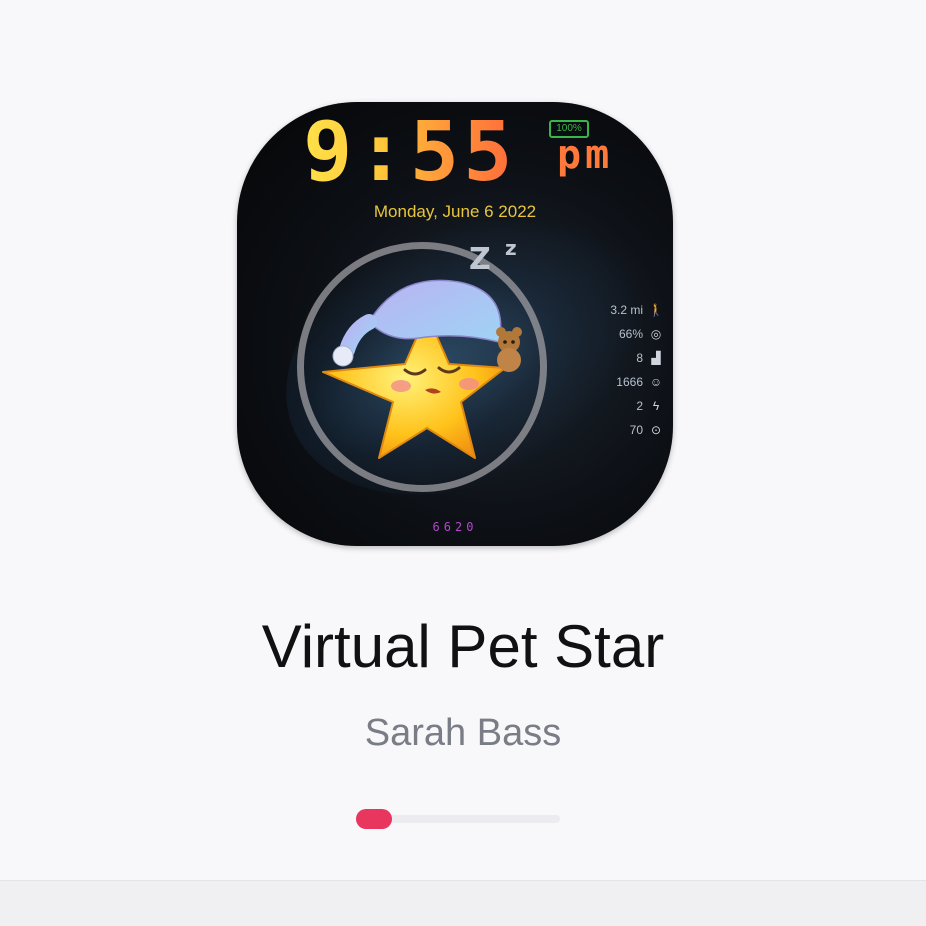 The image size is (926, 926). Describe the element at coordinates (639, 358) in the screenshot. I see `stat-value: 8` at that location.